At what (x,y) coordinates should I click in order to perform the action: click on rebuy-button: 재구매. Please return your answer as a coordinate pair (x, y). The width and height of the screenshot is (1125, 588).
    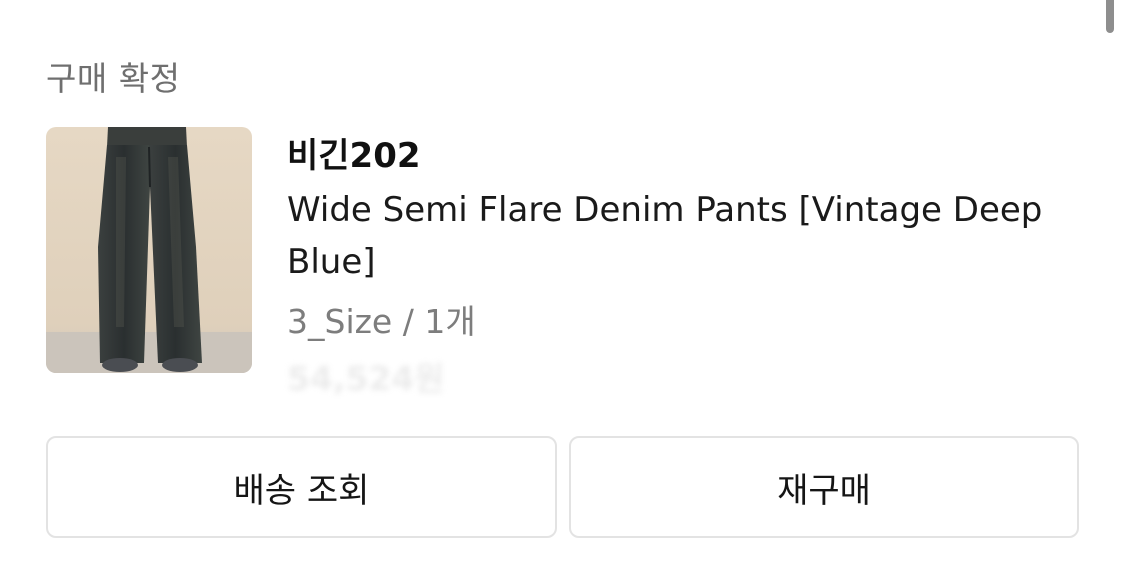
    Looking at the image, I should click on (824, 487).